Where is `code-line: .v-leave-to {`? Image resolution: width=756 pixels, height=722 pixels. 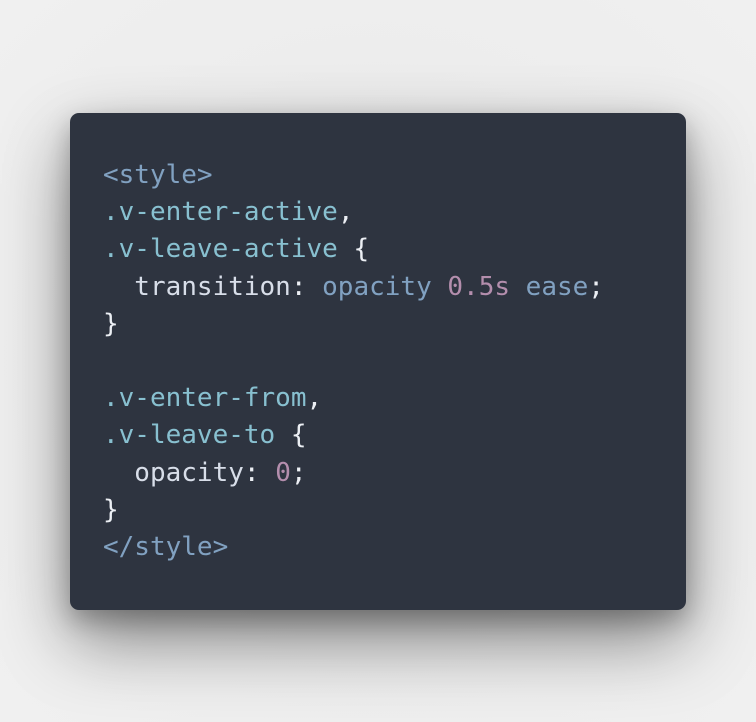
code-line: .v-leave-to { is located at coordinates (394, 435).